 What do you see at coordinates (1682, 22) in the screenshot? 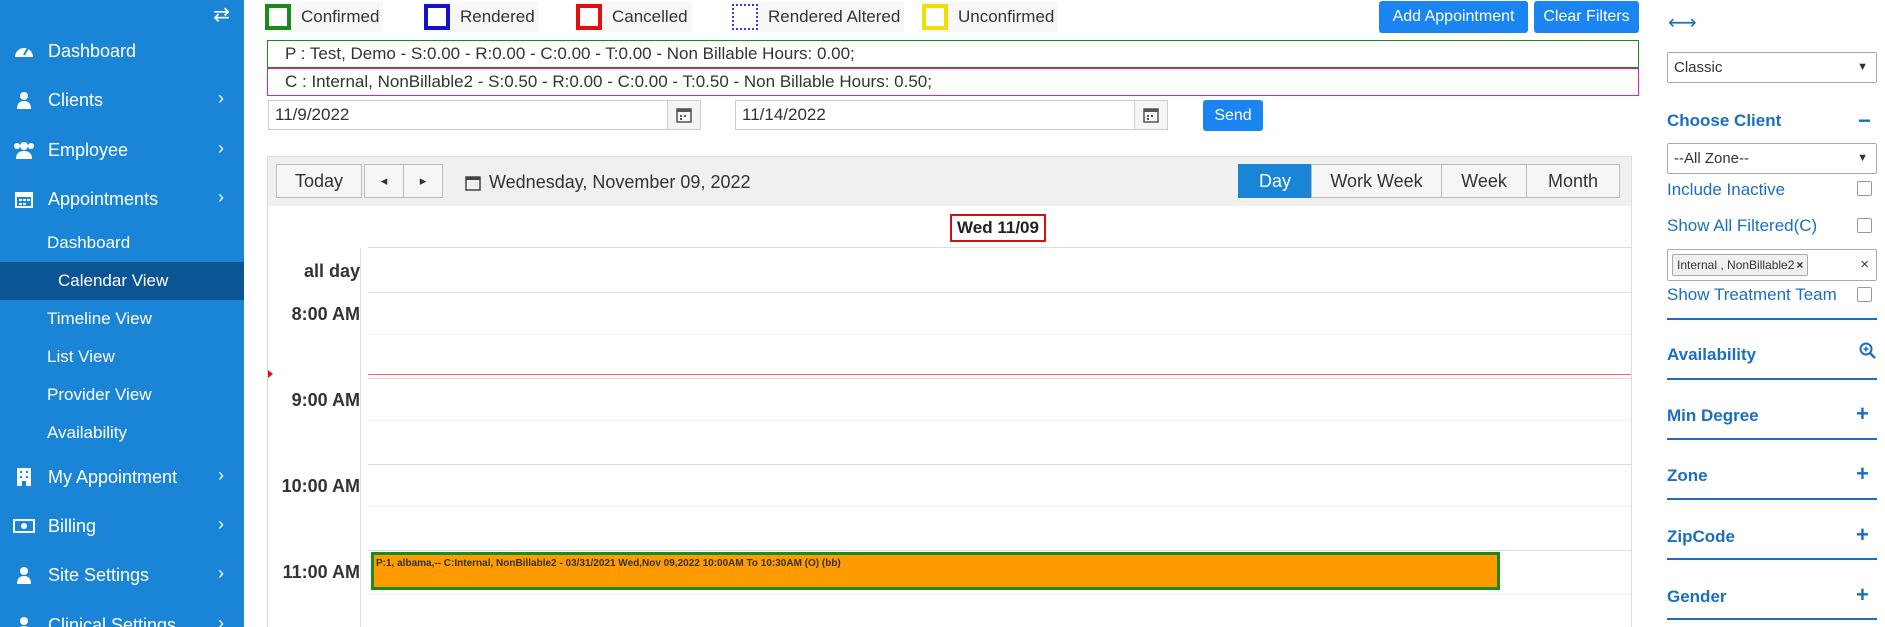
I see `expand-arrows-icon: ⟷` at bounding box center [1682, 22].